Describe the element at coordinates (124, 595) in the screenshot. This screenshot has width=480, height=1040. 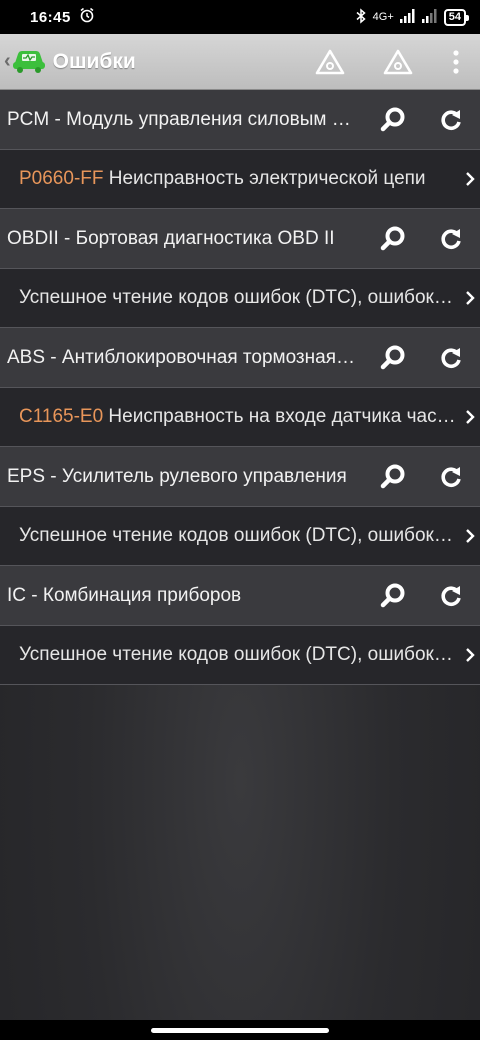
I see `module-title: IC - Комбинация приборов` at that location.